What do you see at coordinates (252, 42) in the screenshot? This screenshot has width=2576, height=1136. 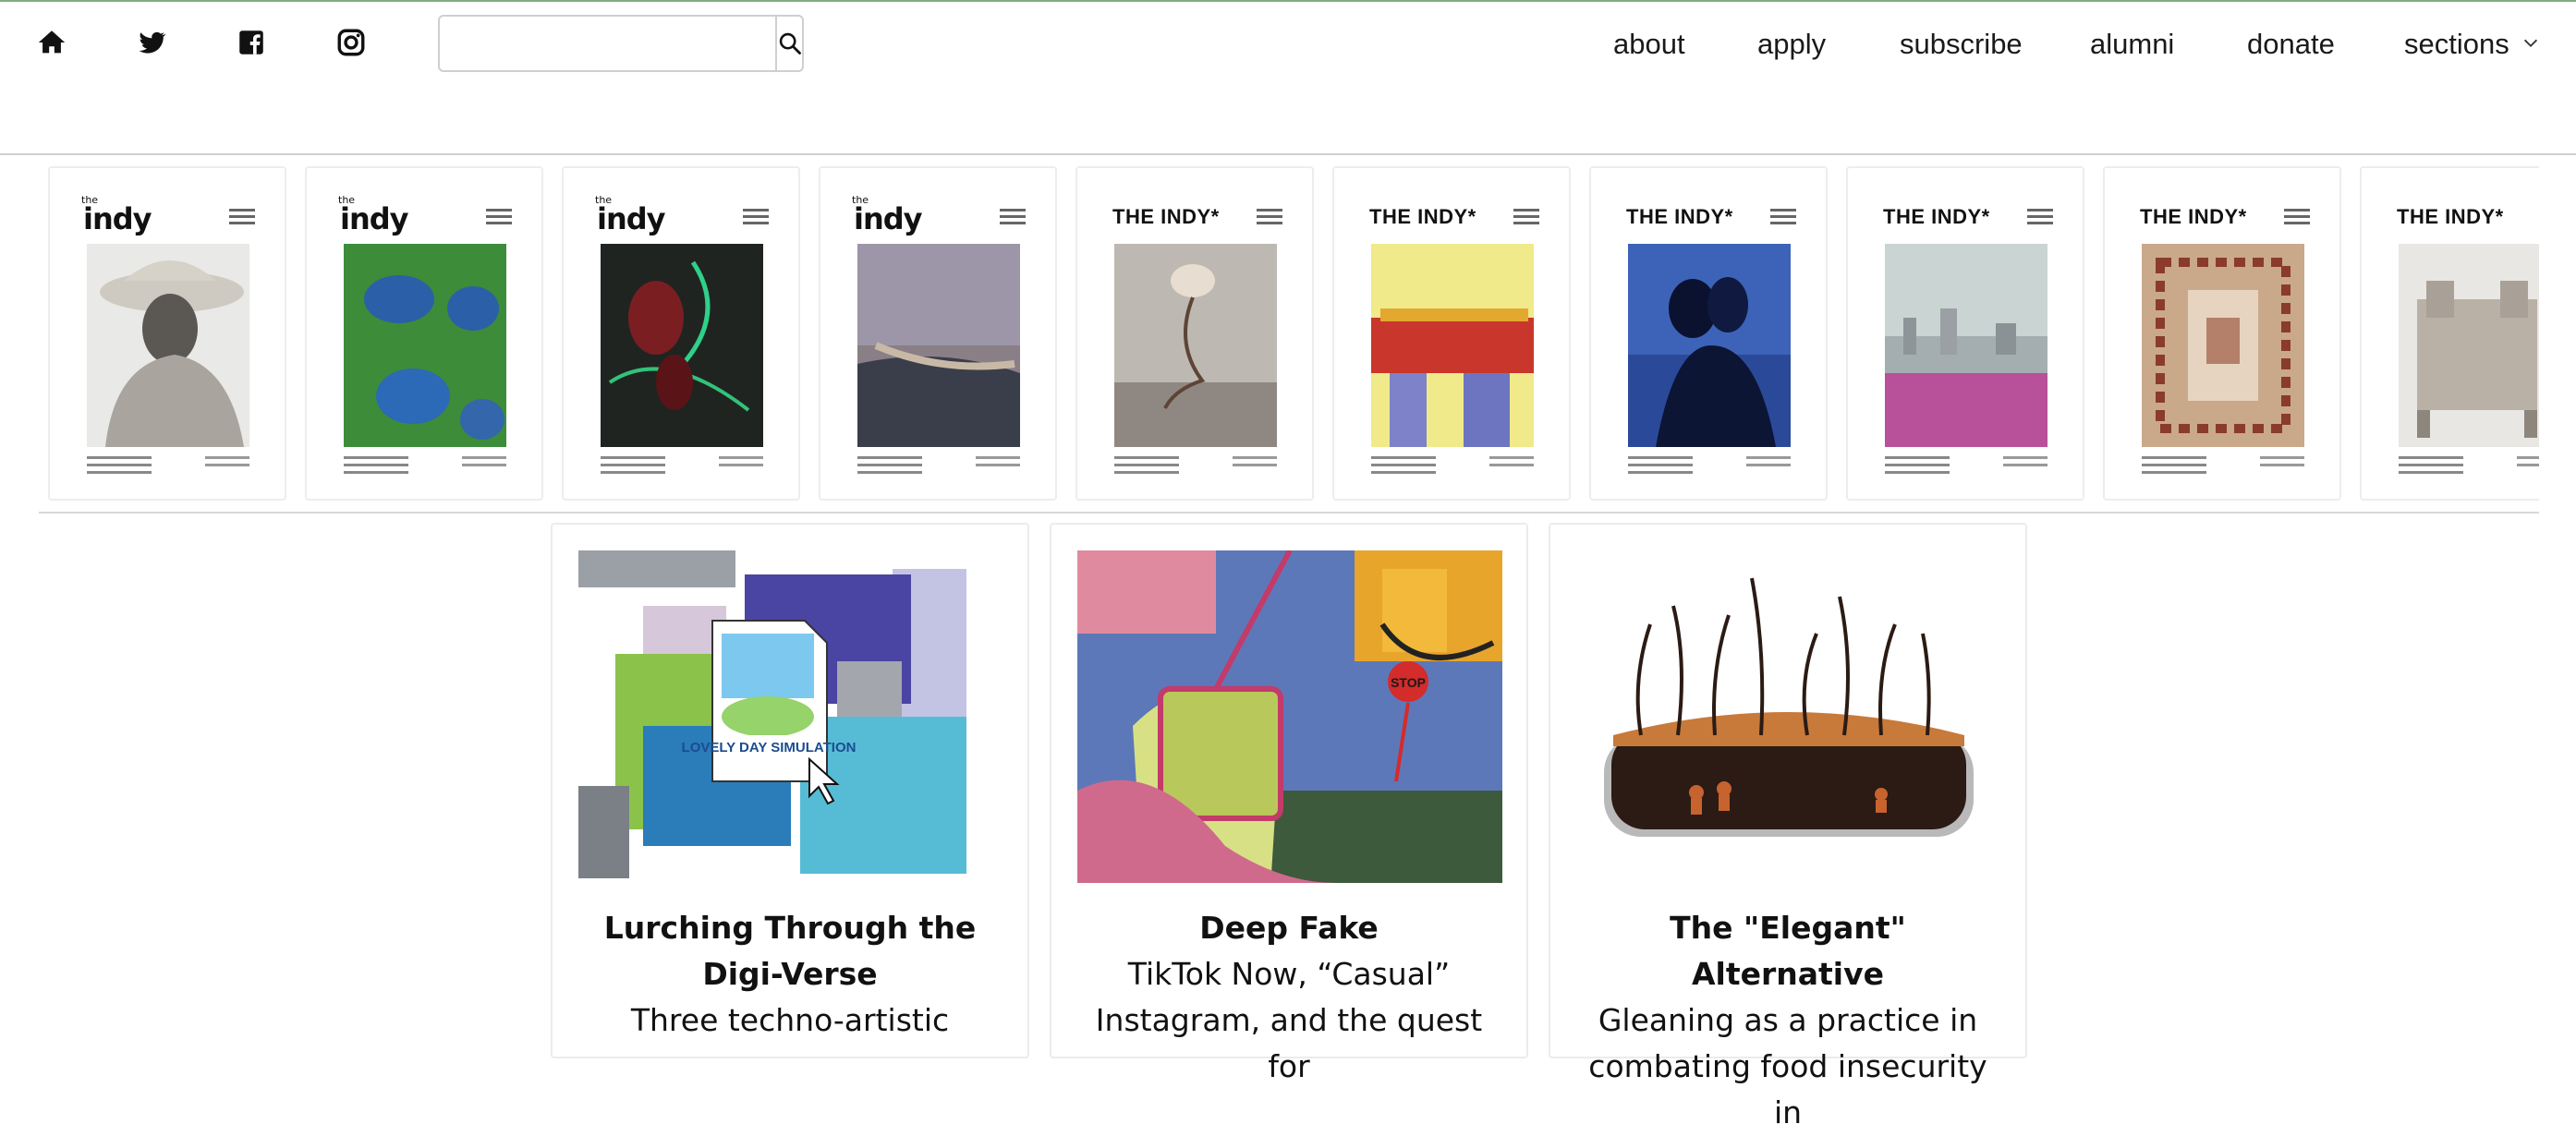 I see `facebook-icon` at bounding box center [252, 42].